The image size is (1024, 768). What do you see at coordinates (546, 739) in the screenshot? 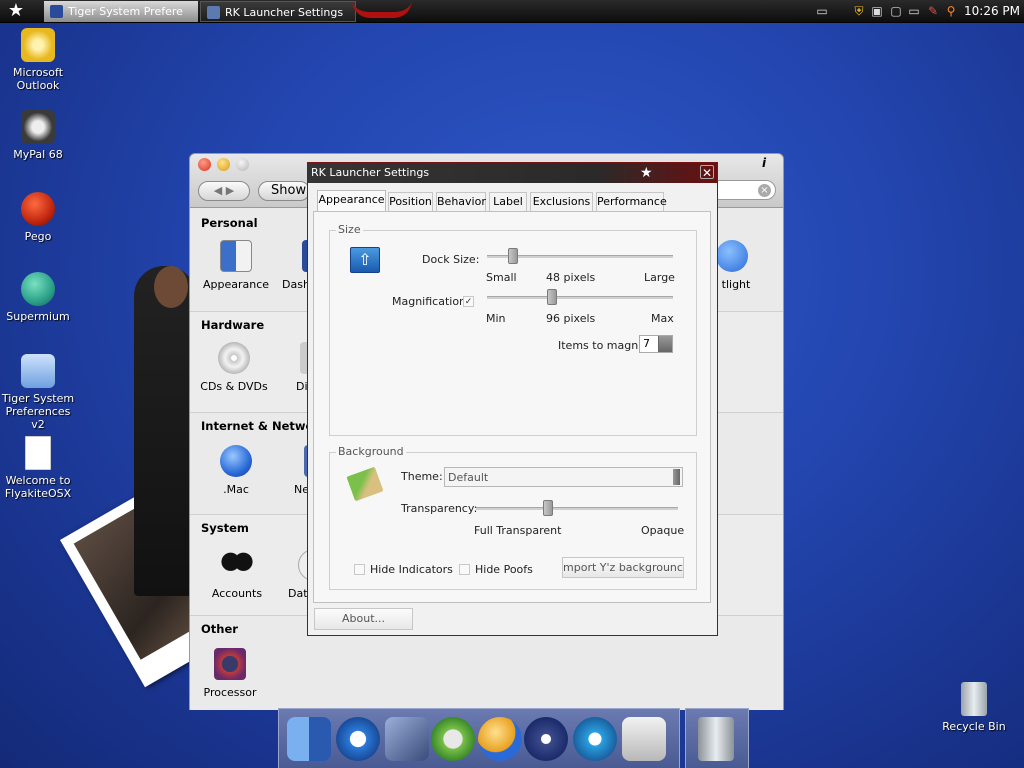
I see `dvd-player-icon` at bounding box center [546, 739].